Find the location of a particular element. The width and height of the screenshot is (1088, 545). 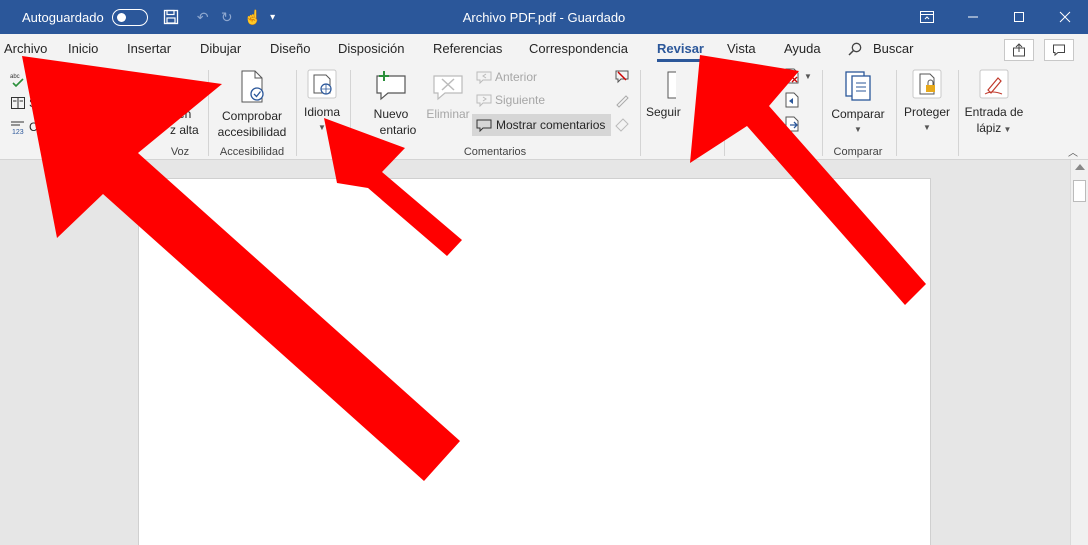

accept-label: ptar is located at coordinates (761, 112).